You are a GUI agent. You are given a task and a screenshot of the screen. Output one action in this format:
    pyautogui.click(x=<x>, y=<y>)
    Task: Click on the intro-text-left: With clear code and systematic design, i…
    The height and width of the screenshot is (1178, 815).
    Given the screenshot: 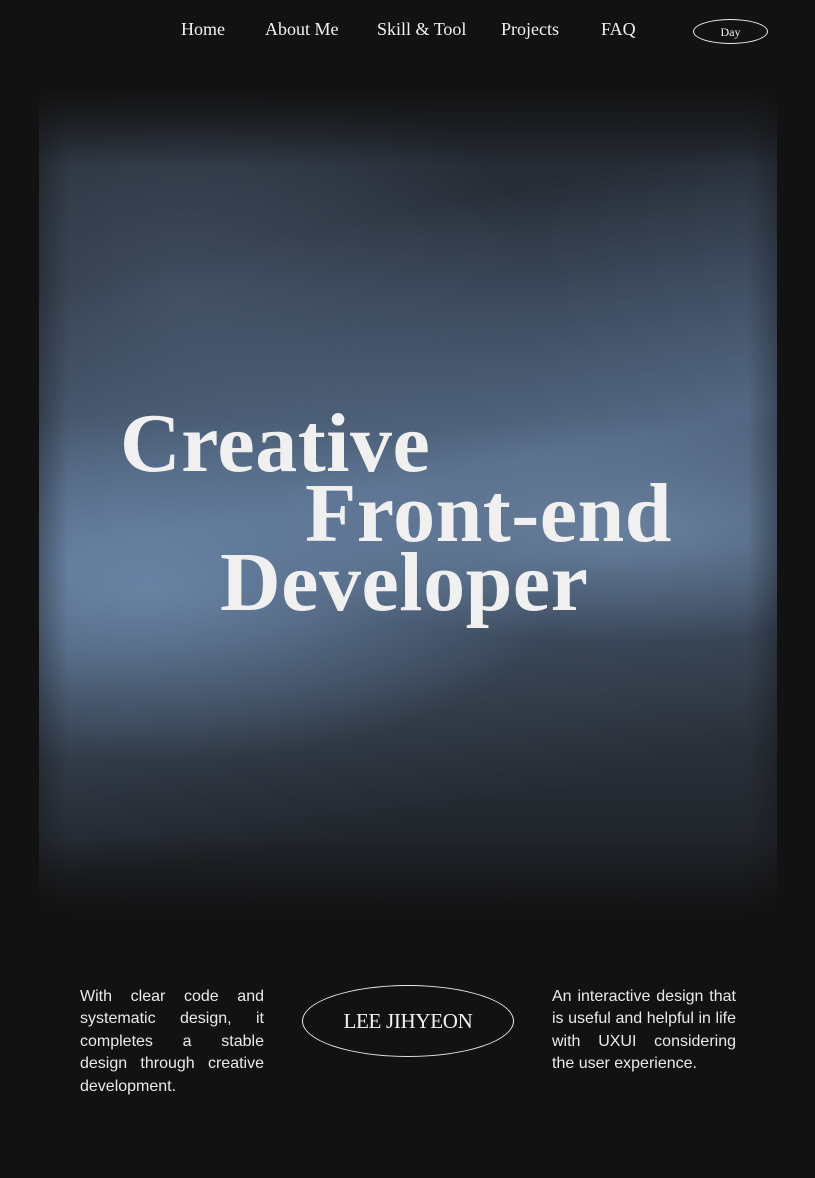 What is the action you would take?
    pyautogui.click(x=172, y=1041)
    